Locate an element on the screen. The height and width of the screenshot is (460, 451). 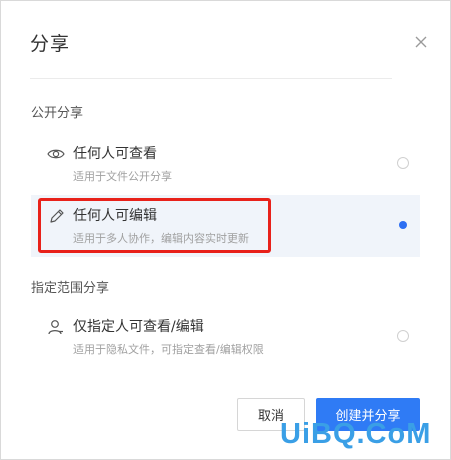
option-title: 任何人可编辑 is located at coordinates (115, 216).